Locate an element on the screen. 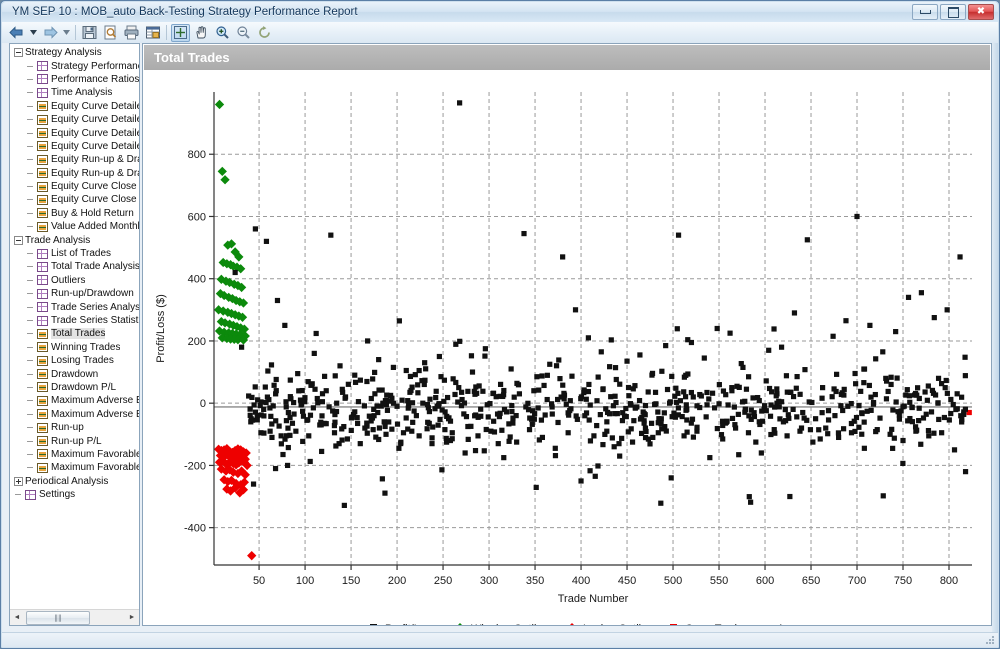  pan-button is located at coordinates (201, 33).